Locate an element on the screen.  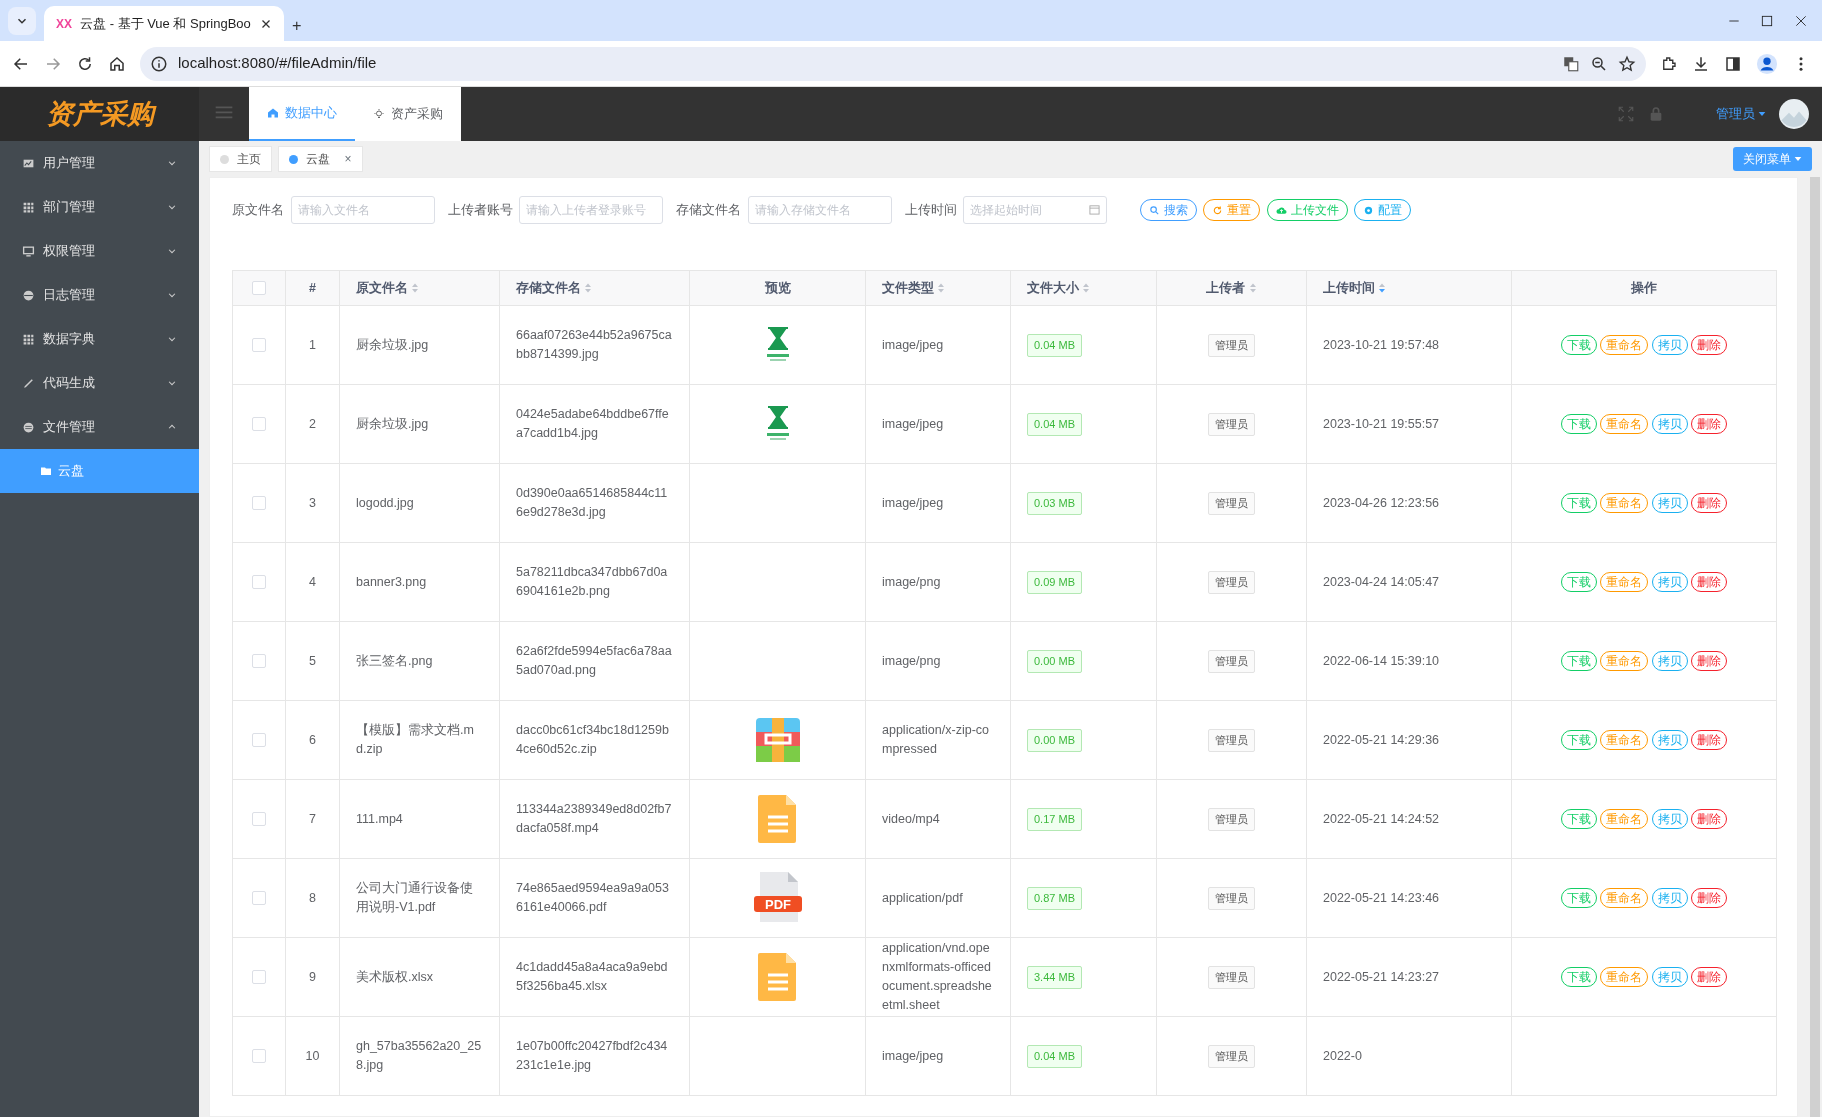
page-tab: 主页 is located at coordinates (240, 159).